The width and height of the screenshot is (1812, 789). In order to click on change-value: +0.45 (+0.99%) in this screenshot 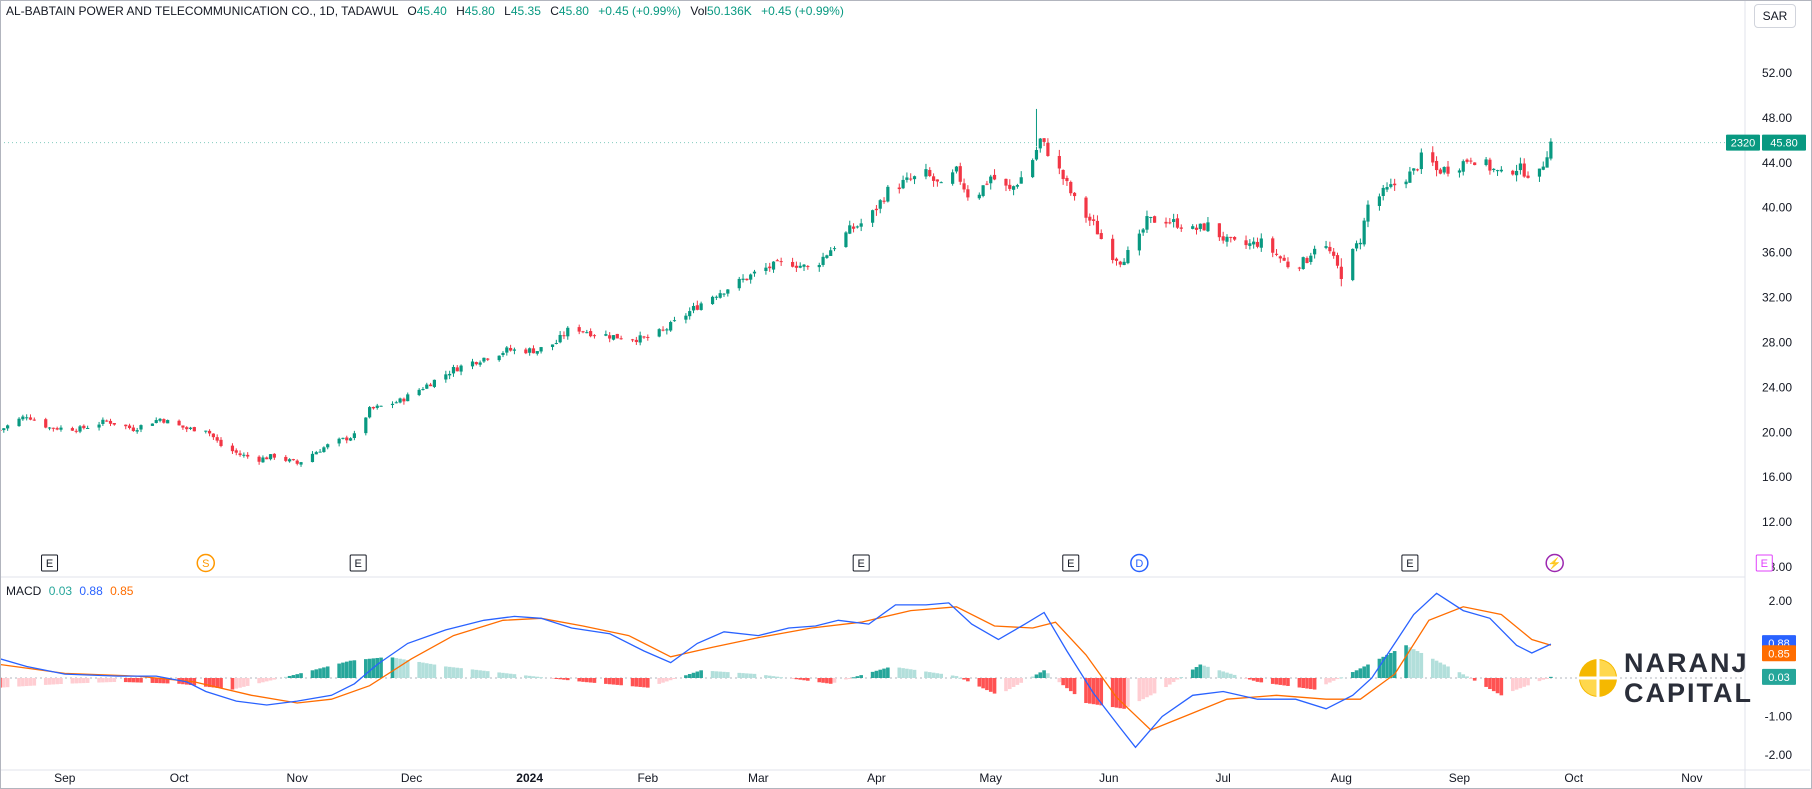, I will do `click(640, 11)`.